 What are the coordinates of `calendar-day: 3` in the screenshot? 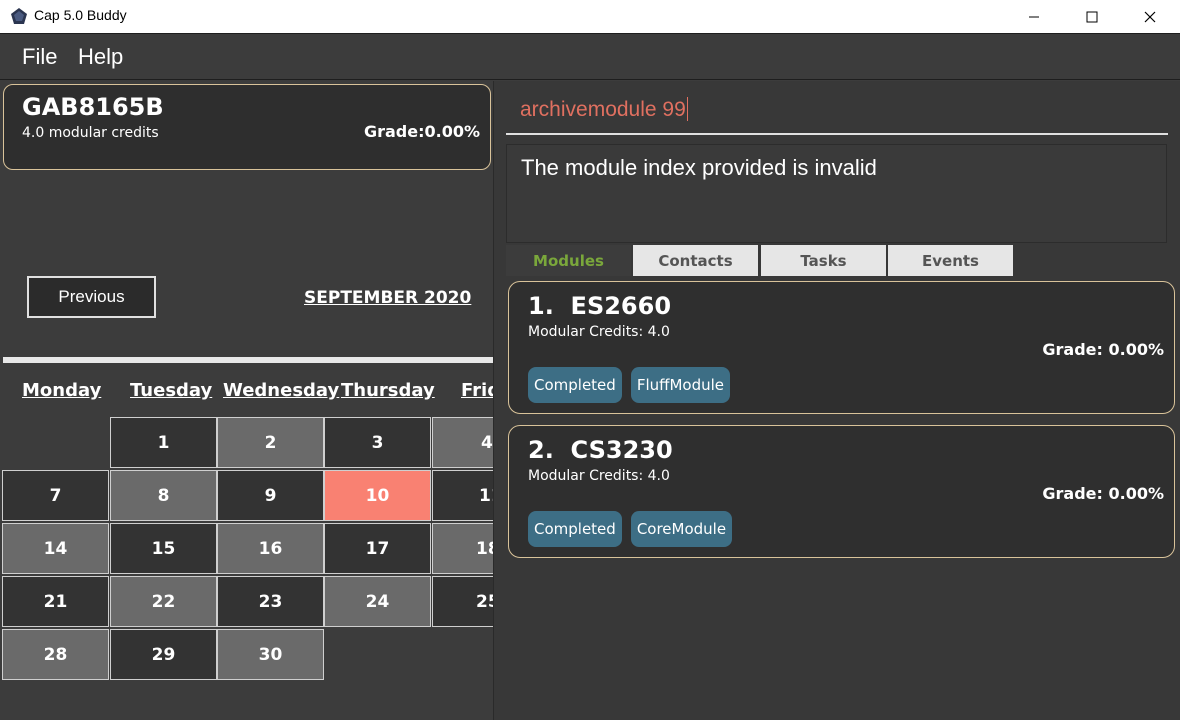 It's located at (377, 442).